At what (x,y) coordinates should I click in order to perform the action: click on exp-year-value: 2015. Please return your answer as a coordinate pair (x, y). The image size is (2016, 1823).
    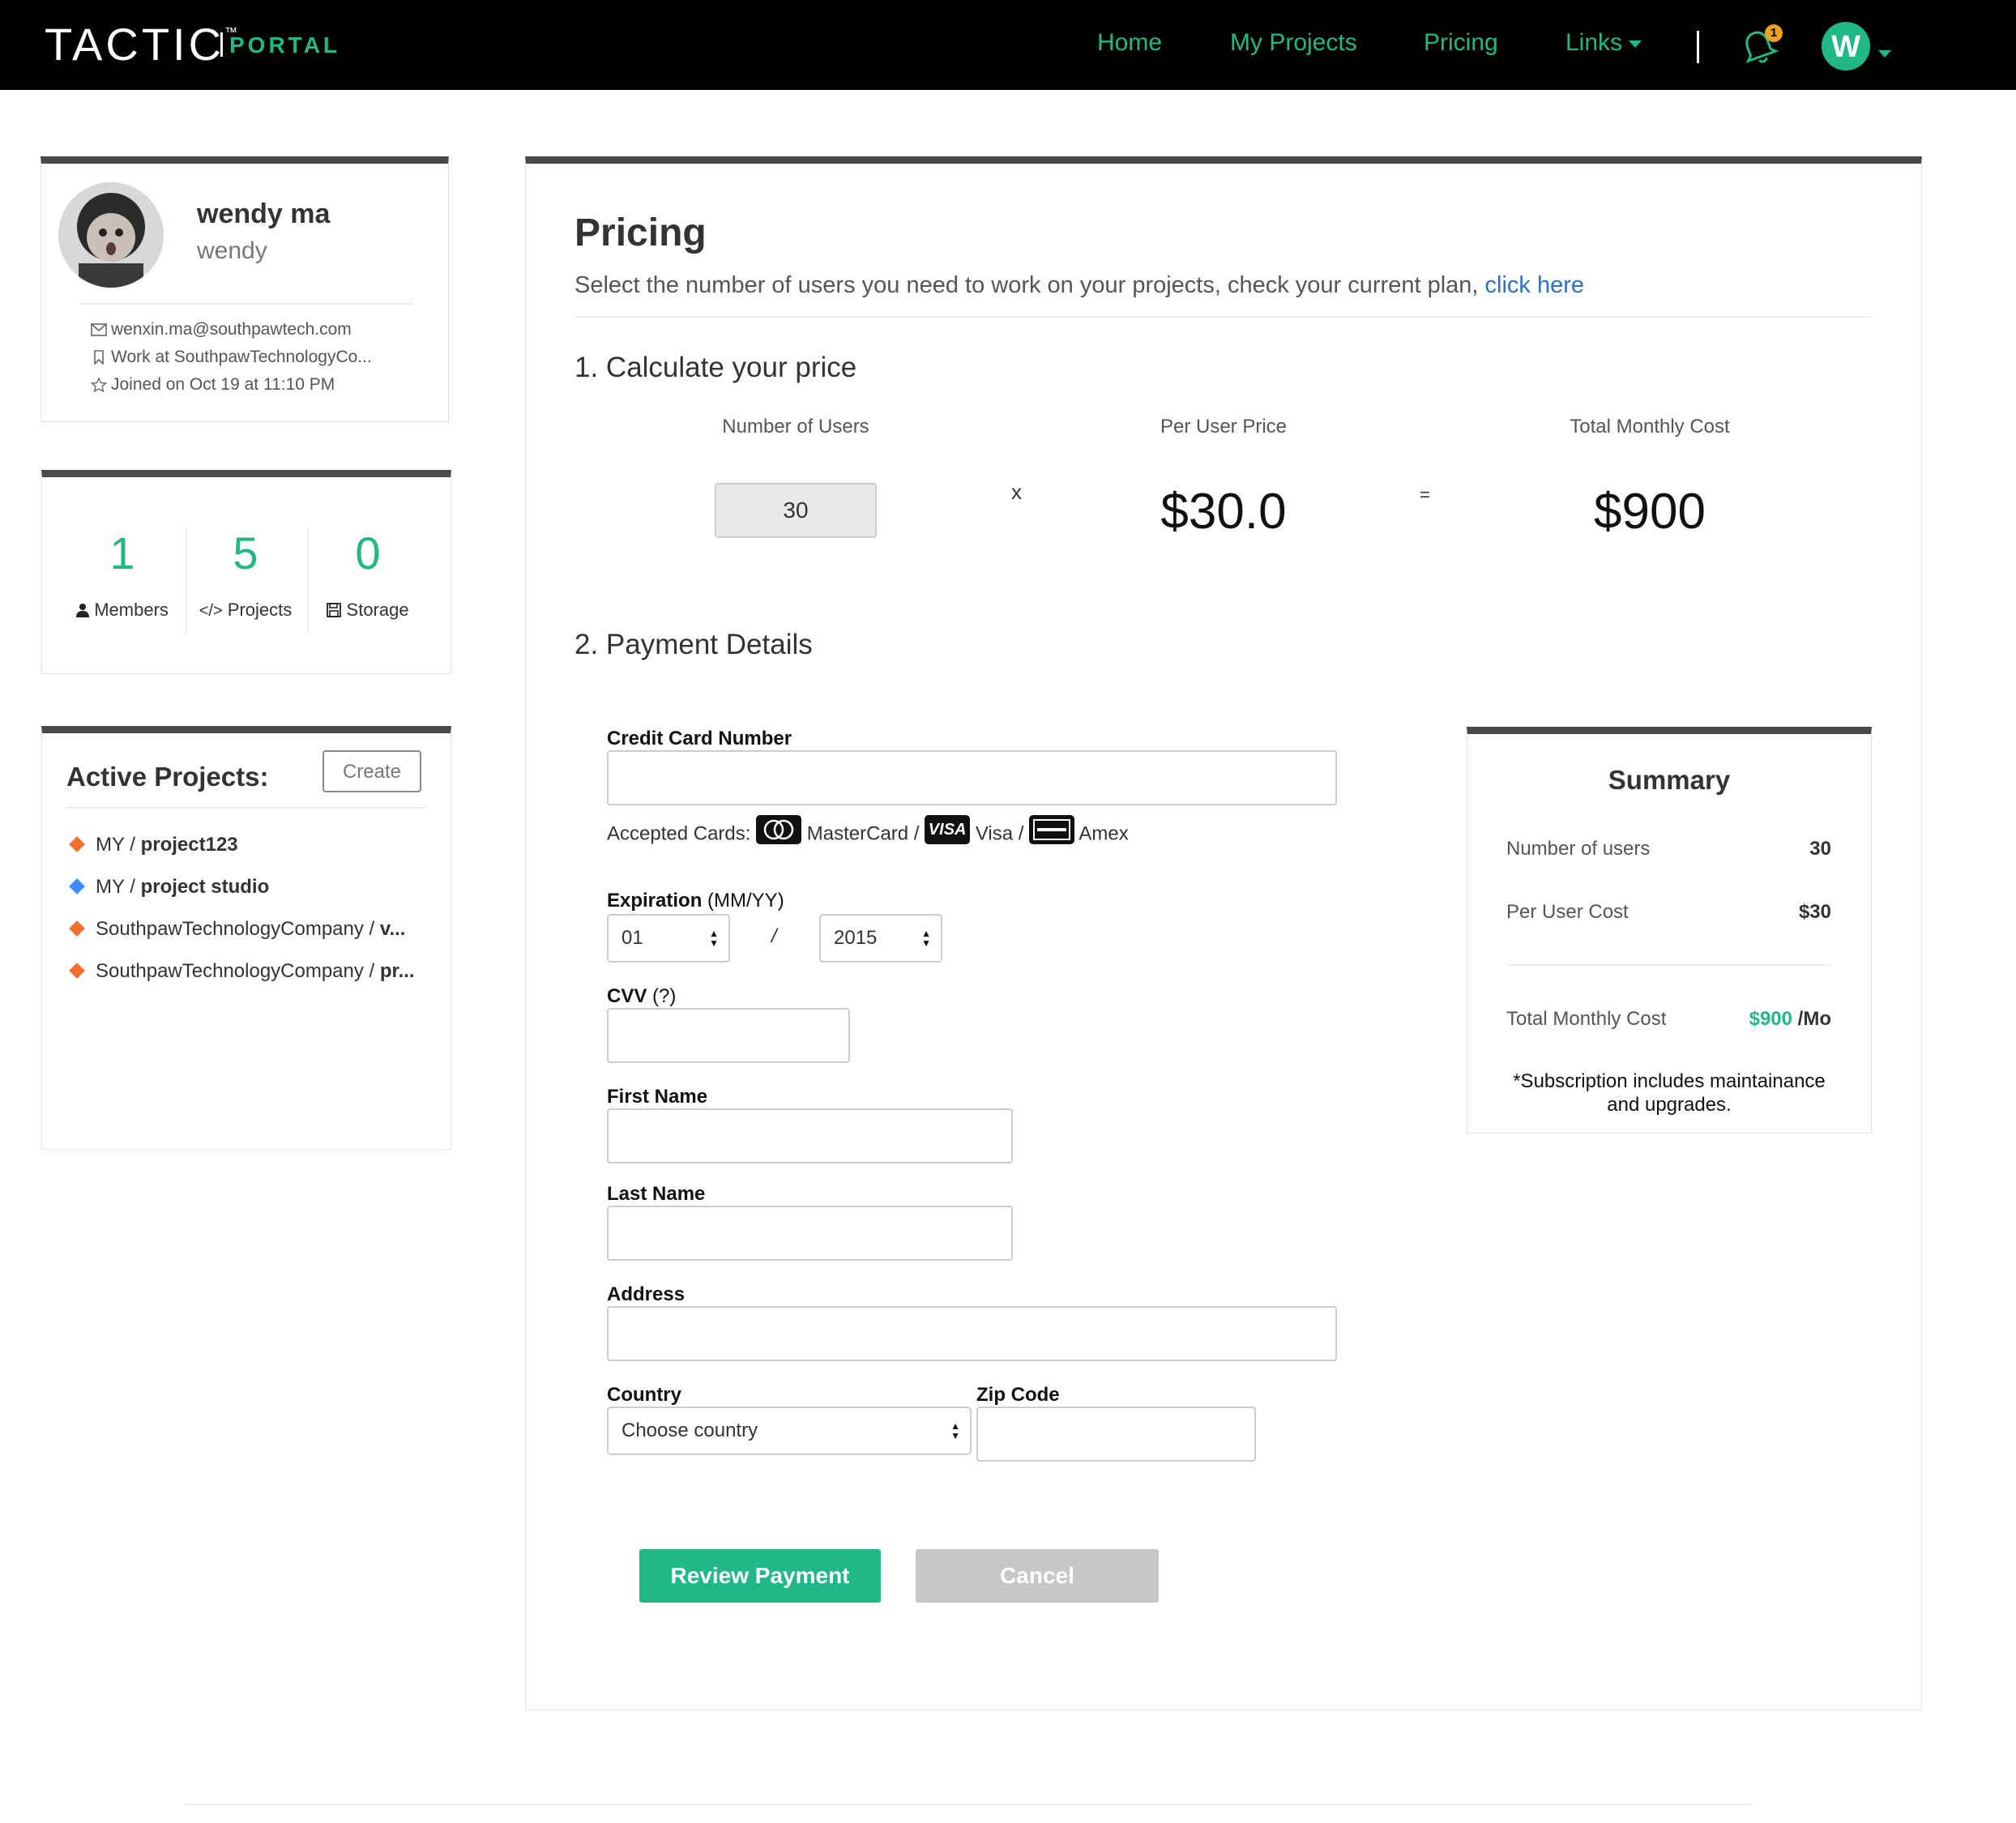
    Looking at the image, I should click on (856, 938).